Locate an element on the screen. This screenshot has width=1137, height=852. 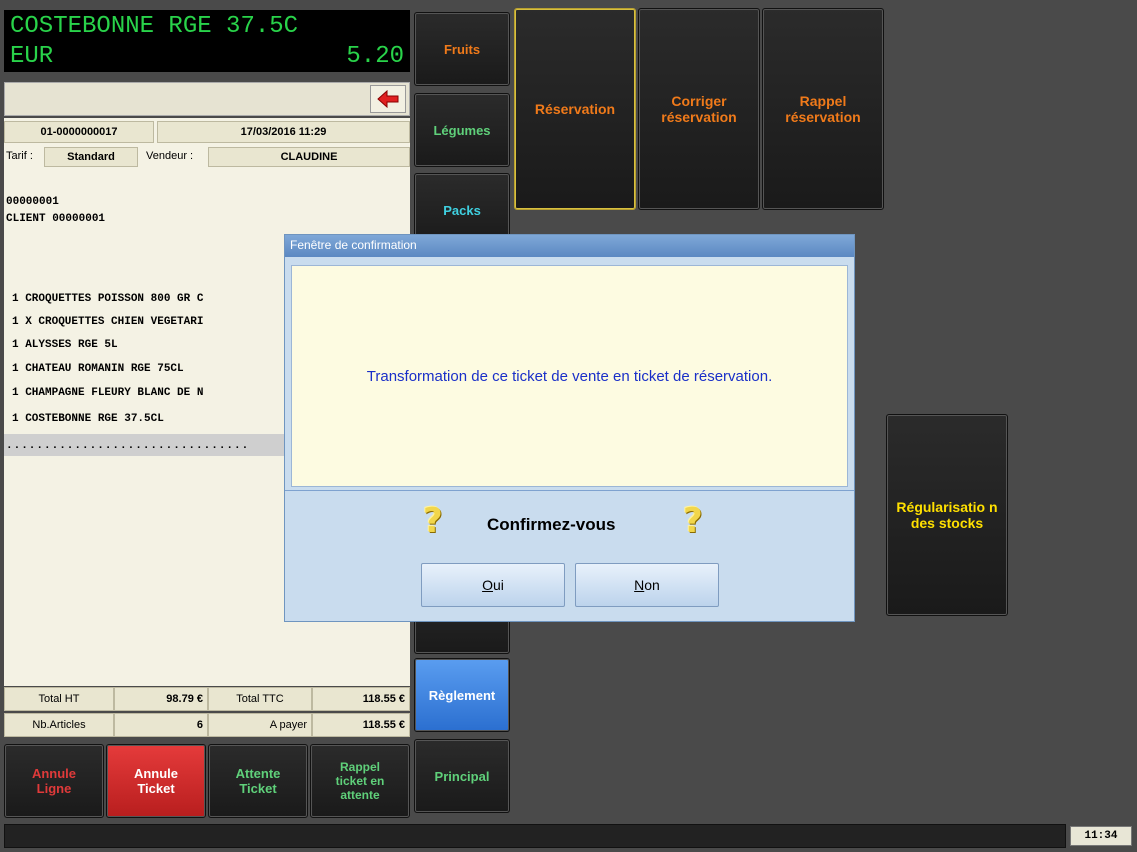
dialog-title: Fenêtre de confirmation is located at coordinates (569, 246).